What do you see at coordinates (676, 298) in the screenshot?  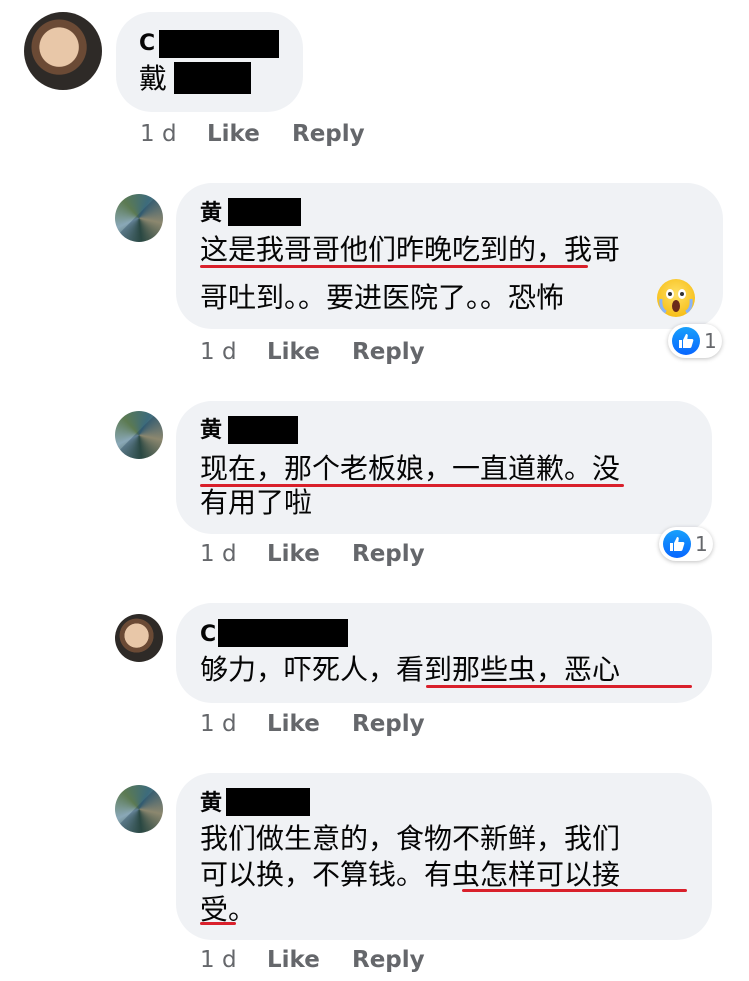 I see `scream-emoji-icon` at bounding box center [676, 298].